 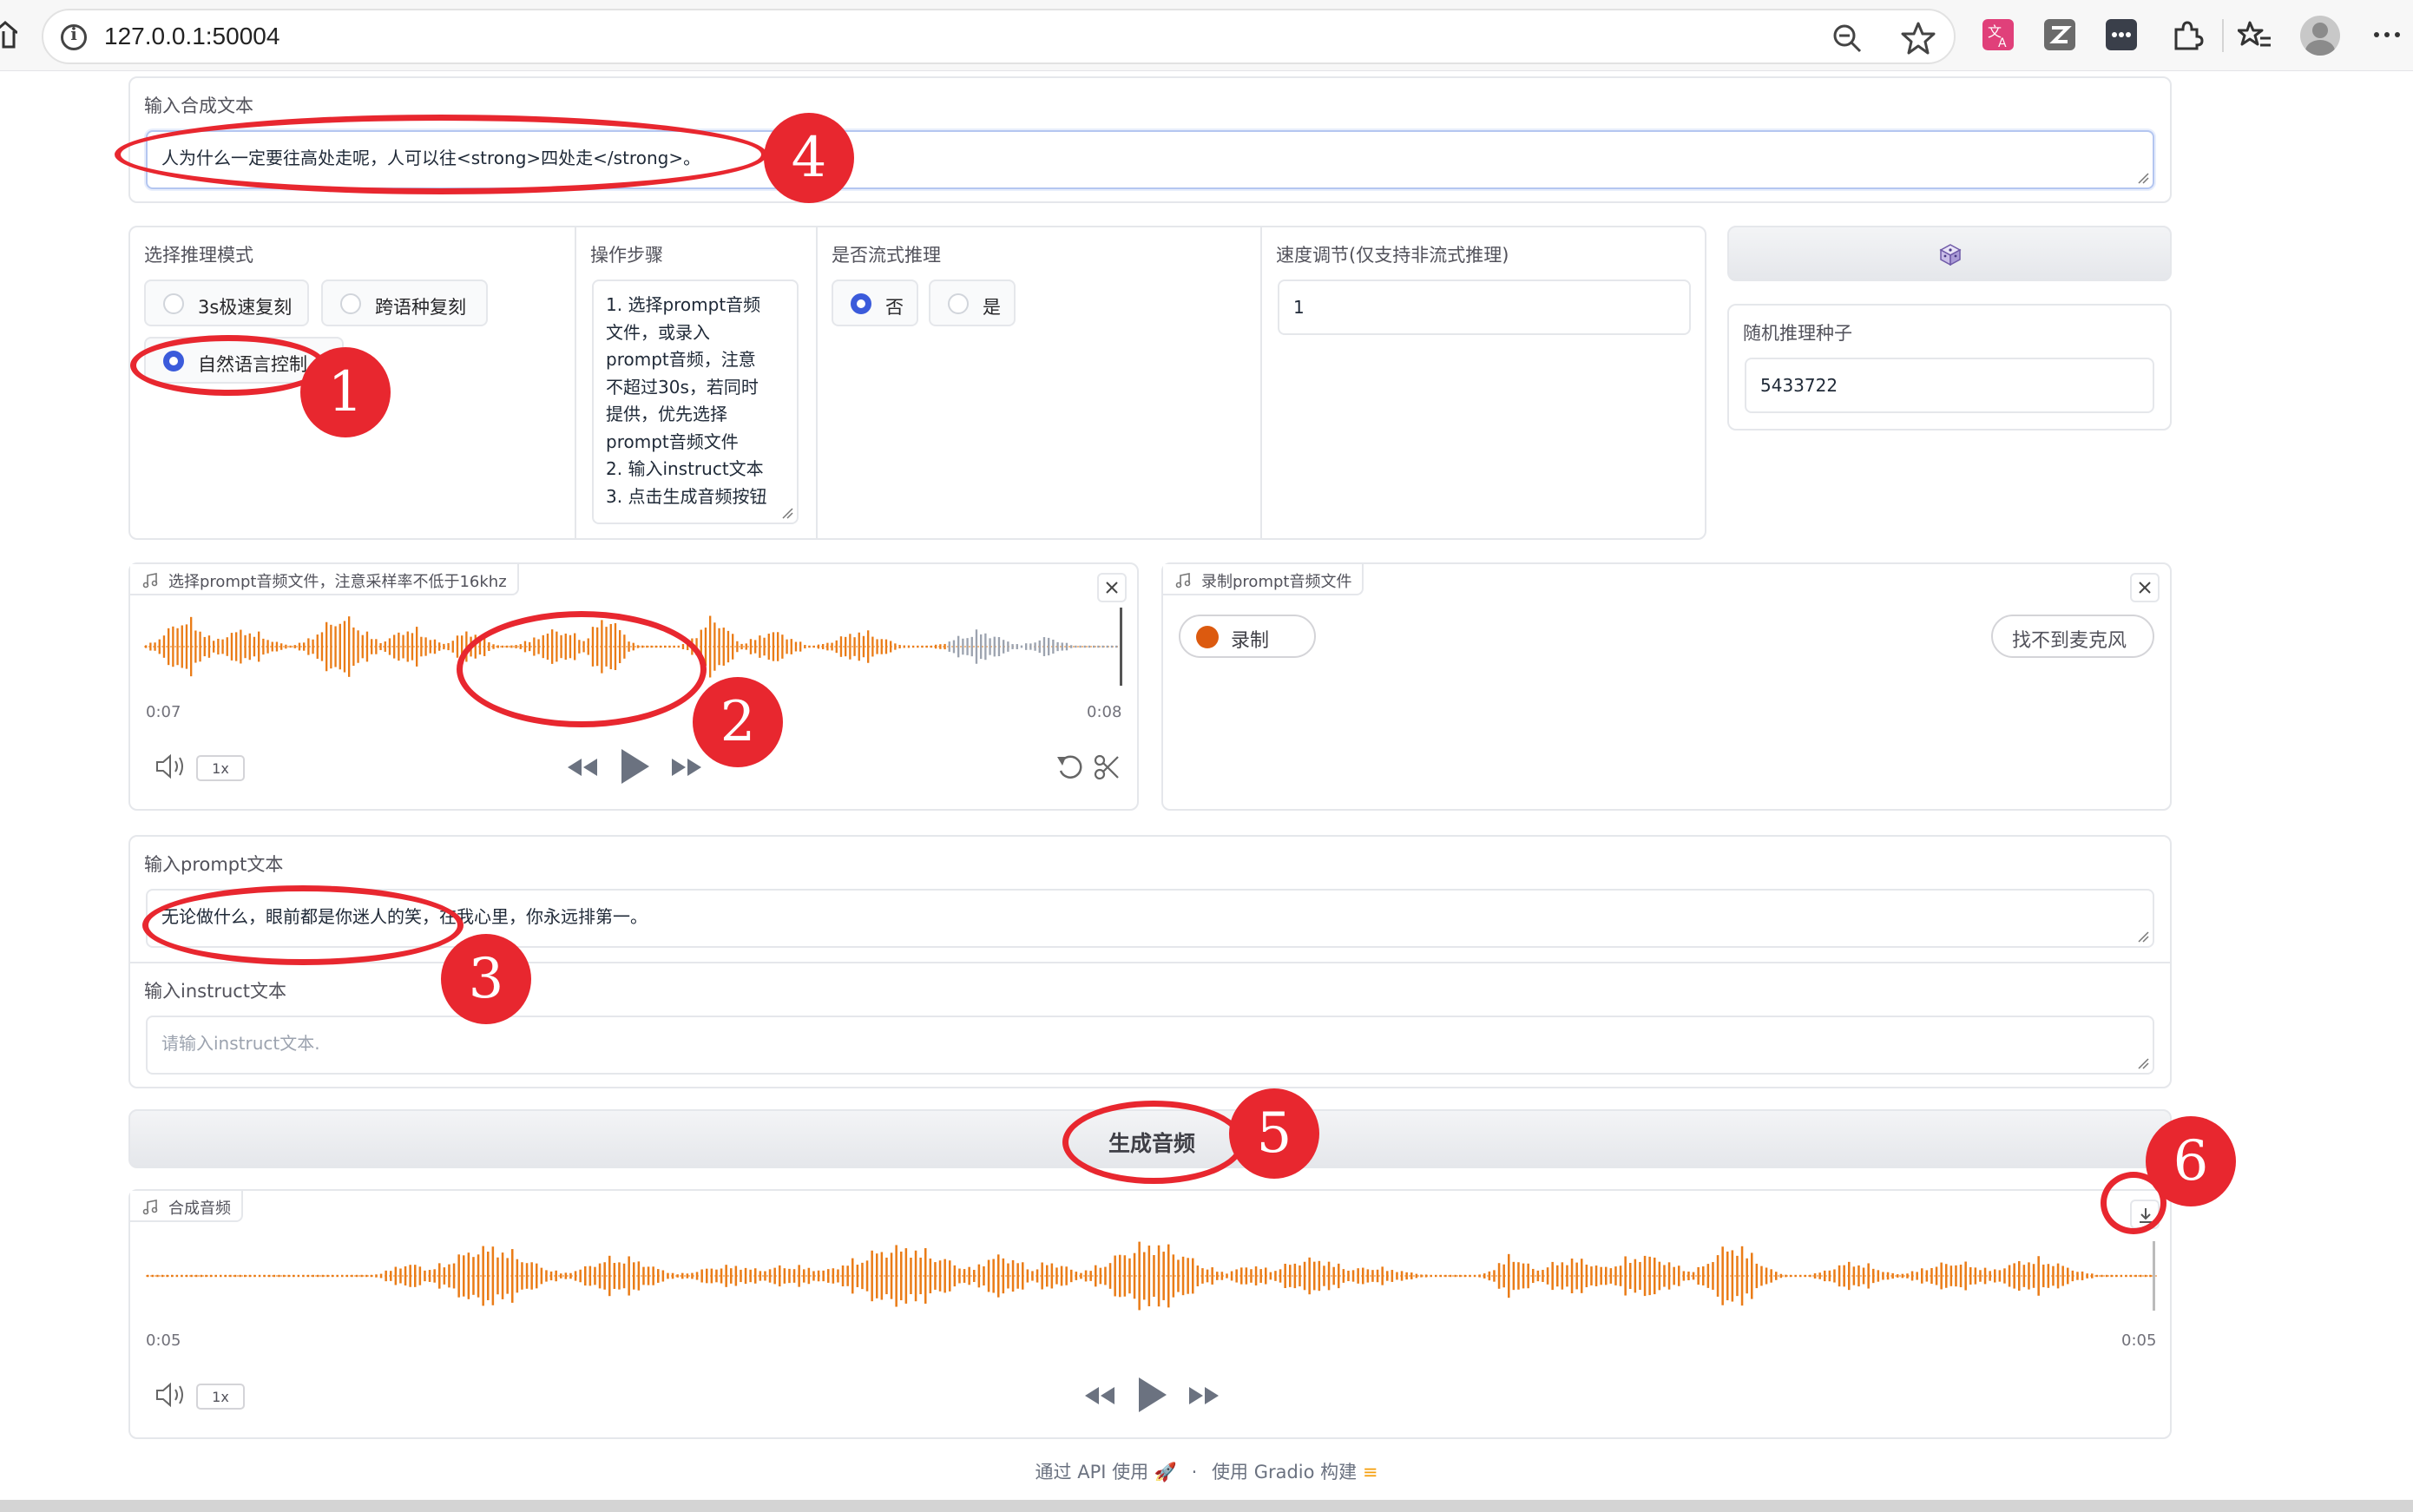 I want to click on prompt-duration: 0:08, so click(x=1104, y=712).